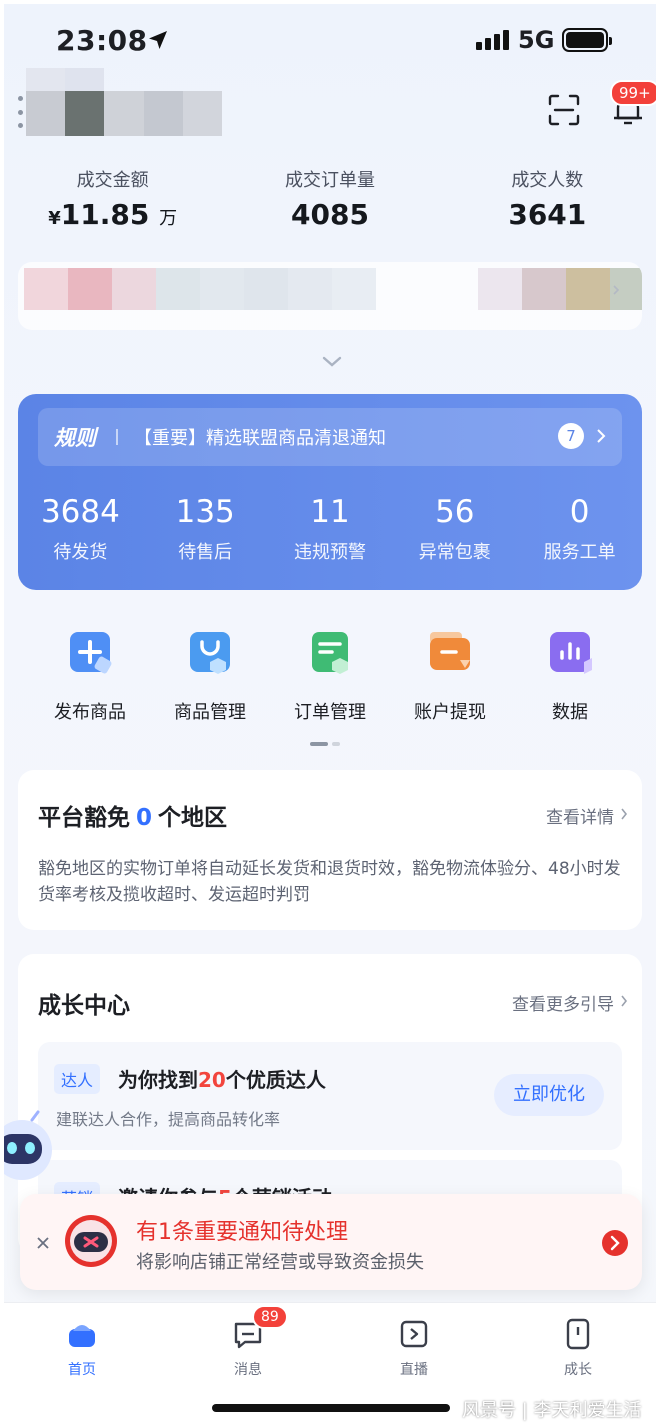  I want to click on add-product-icon, so click(91, 653).